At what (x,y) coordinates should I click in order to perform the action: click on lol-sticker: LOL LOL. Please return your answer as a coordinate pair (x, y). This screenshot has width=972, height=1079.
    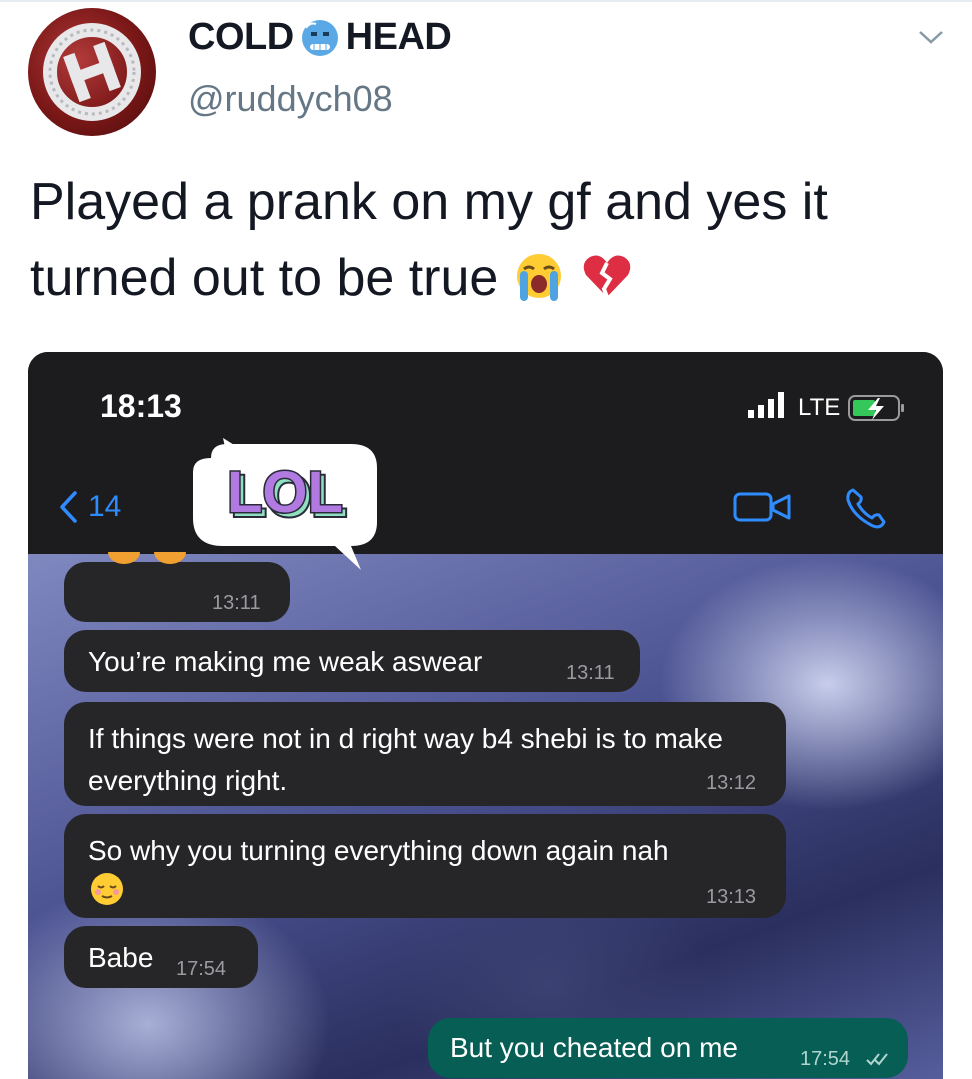
    Looking at the image, I should click on (285, 504).